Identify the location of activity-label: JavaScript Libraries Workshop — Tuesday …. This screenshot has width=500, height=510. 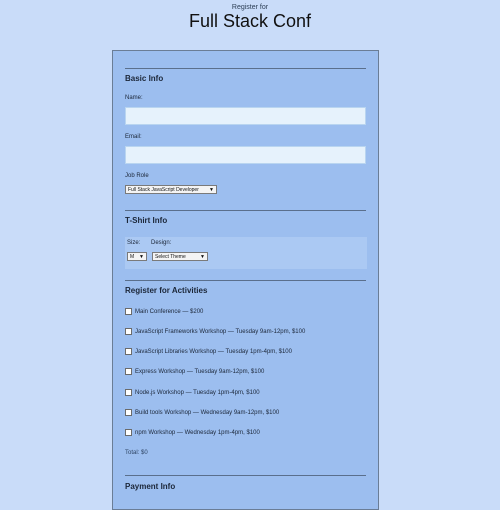
(213, 351).